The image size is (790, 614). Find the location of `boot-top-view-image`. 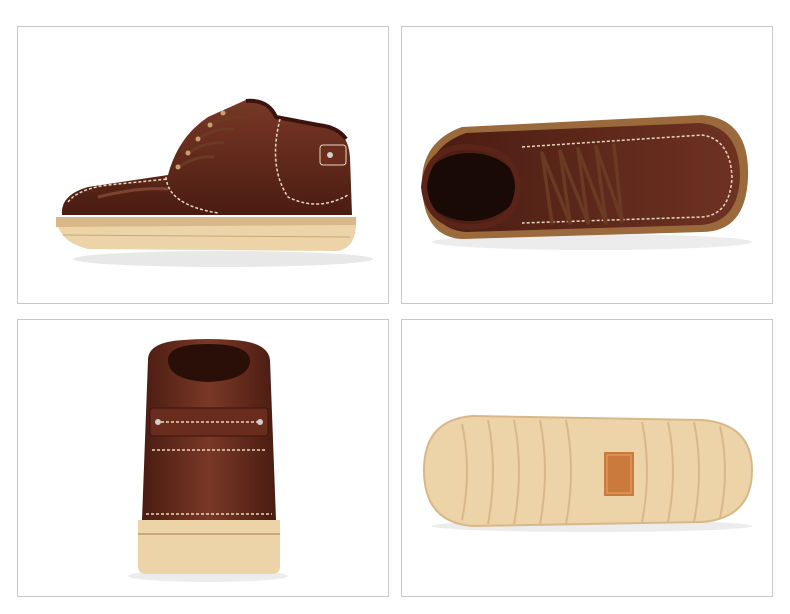

boot-top-view-image is located at coordinates (586, 182).